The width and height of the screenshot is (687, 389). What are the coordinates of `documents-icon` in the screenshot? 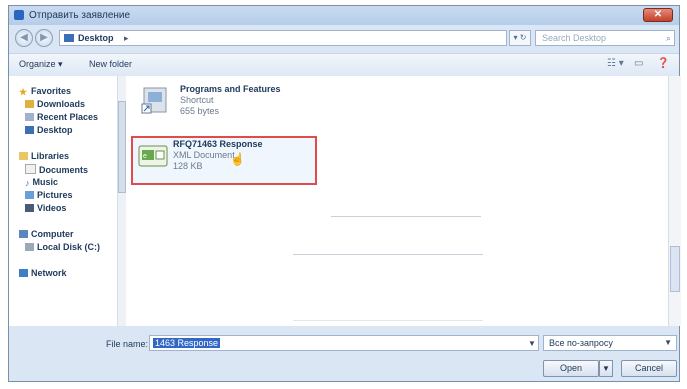 It's located at (30, 169).